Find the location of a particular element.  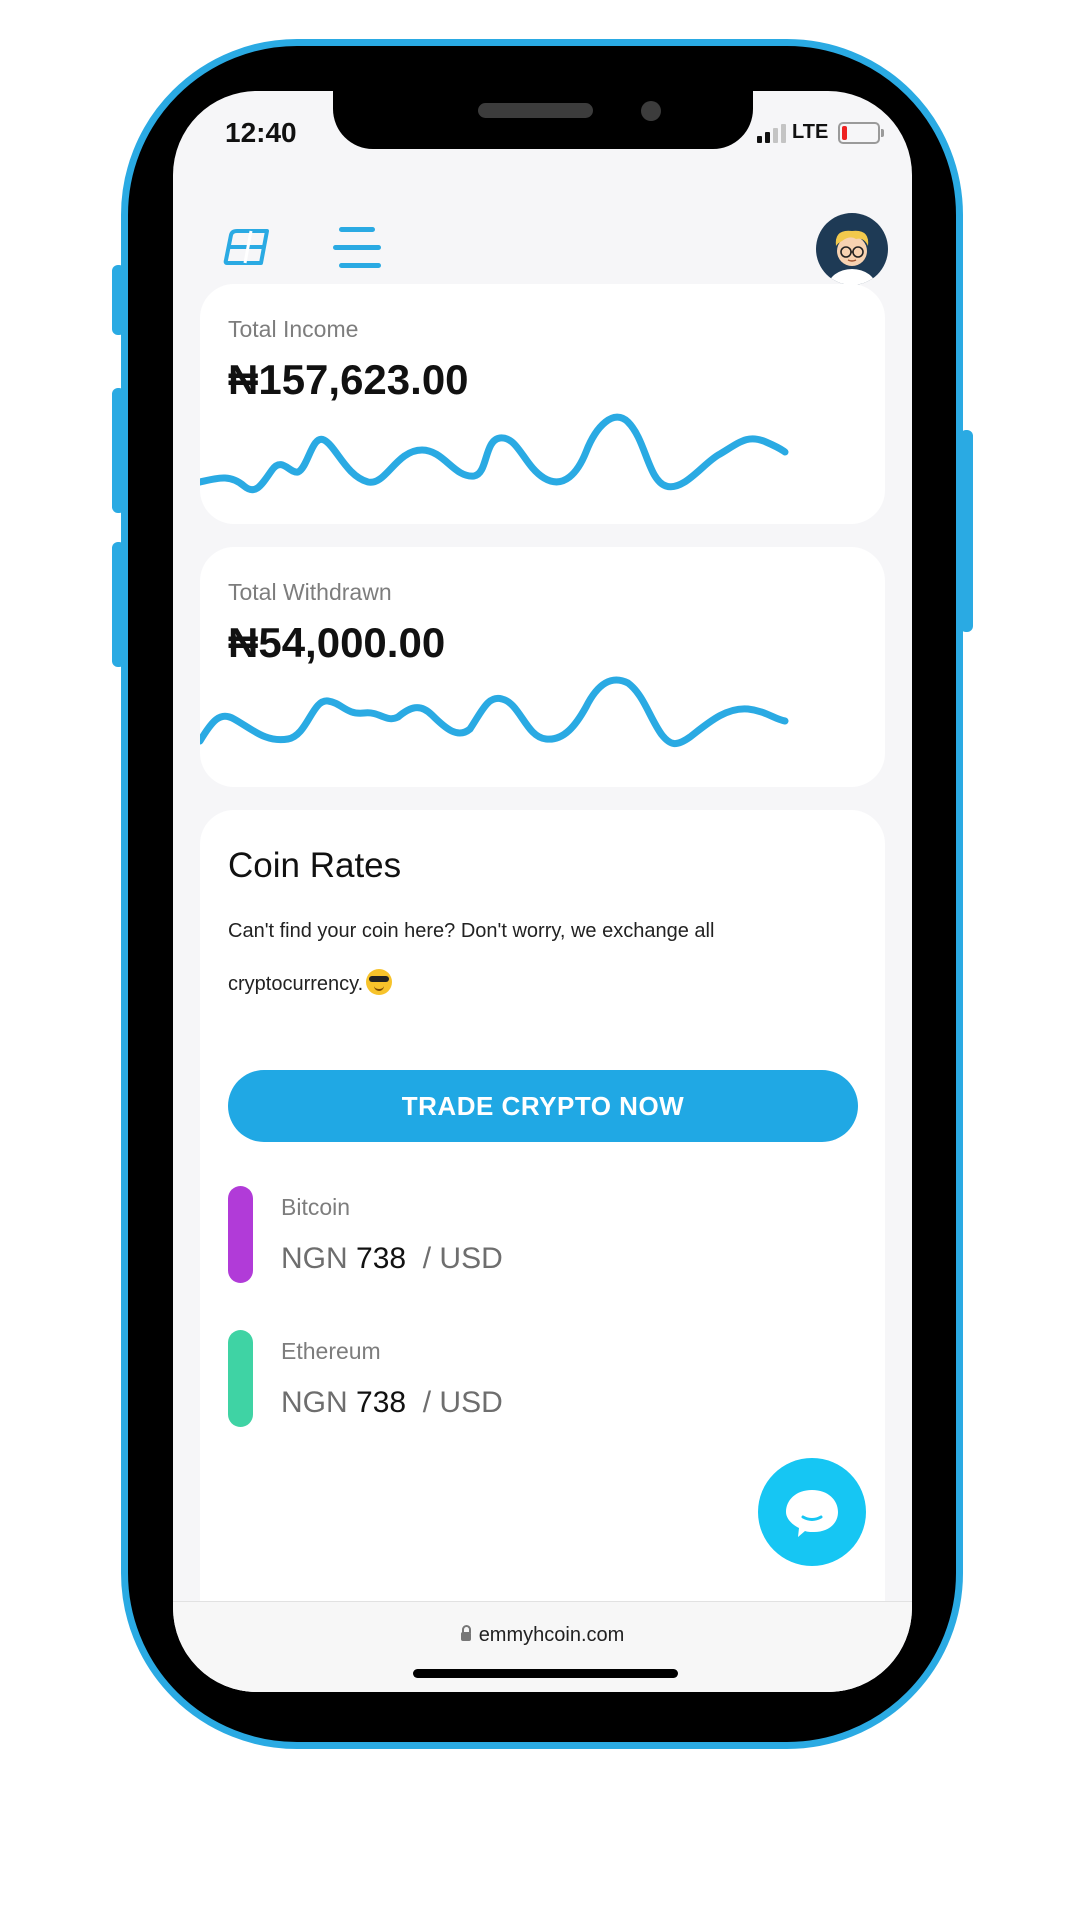

chat-button is located at coordinates (812, 1512).